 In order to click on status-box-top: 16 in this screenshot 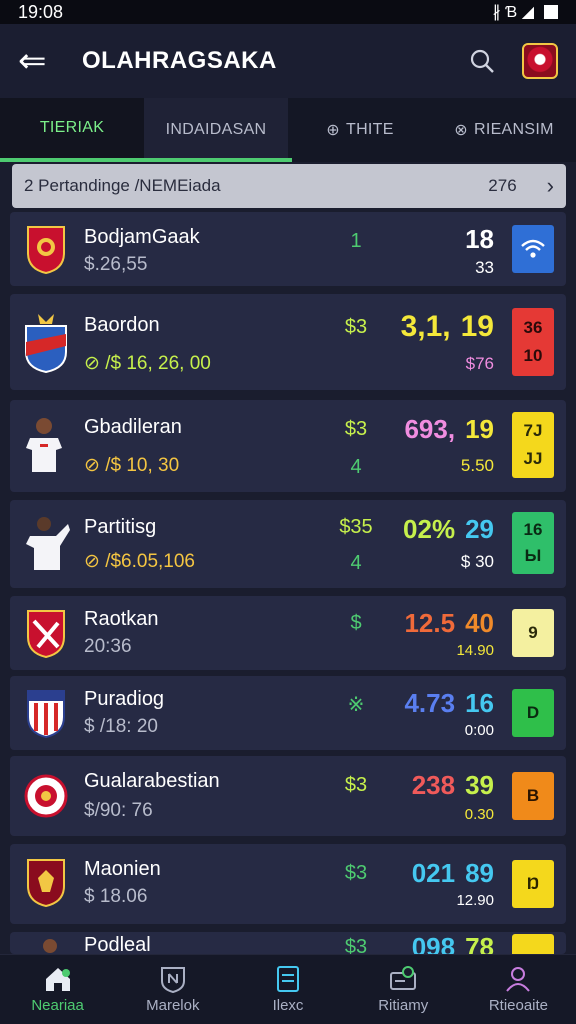, I will do `click(533, 529)`.